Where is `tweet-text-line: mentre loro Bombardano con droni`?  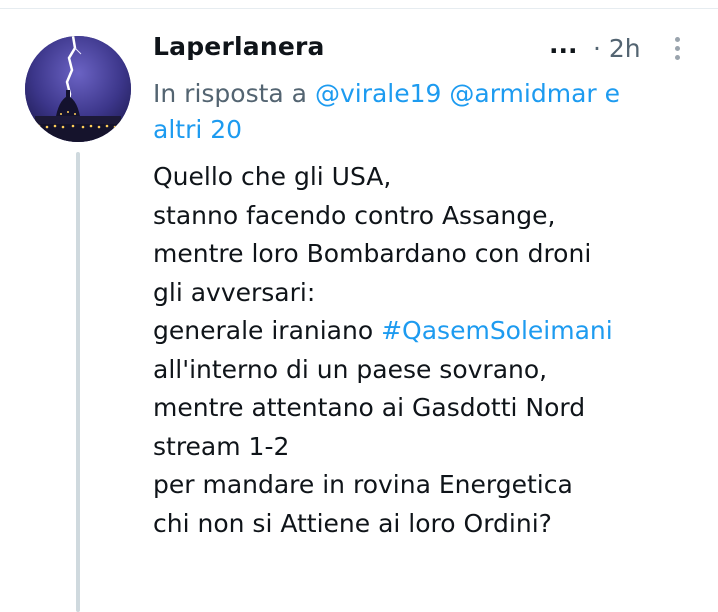
tweet-text-line: mentre loro Bombardano con droni is located at coordinates (372, 253).